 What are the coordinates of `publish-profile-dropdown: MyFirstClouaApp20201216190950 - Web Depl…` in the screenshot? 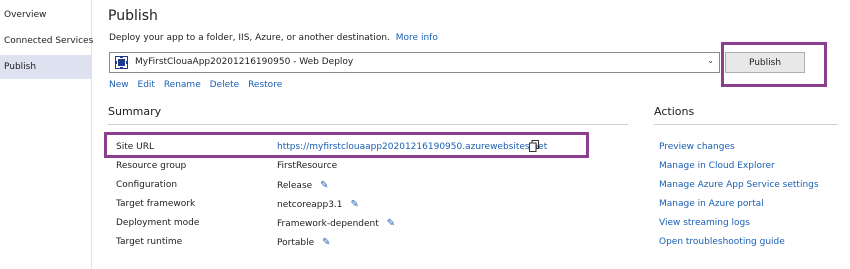 It's located at (414, 62).